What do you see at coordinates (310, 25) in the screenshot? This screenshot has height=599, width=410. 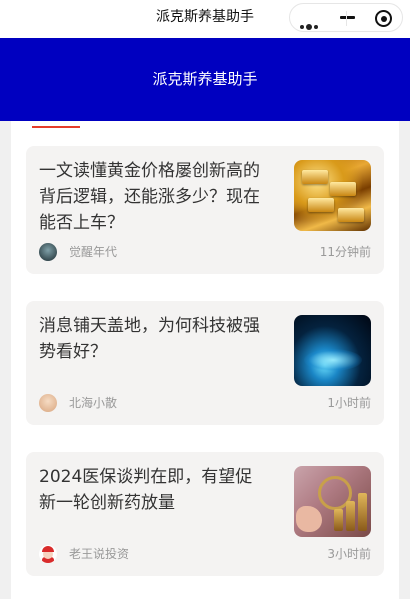 I see `more-dots-icon` at bounding box center [310, 25].